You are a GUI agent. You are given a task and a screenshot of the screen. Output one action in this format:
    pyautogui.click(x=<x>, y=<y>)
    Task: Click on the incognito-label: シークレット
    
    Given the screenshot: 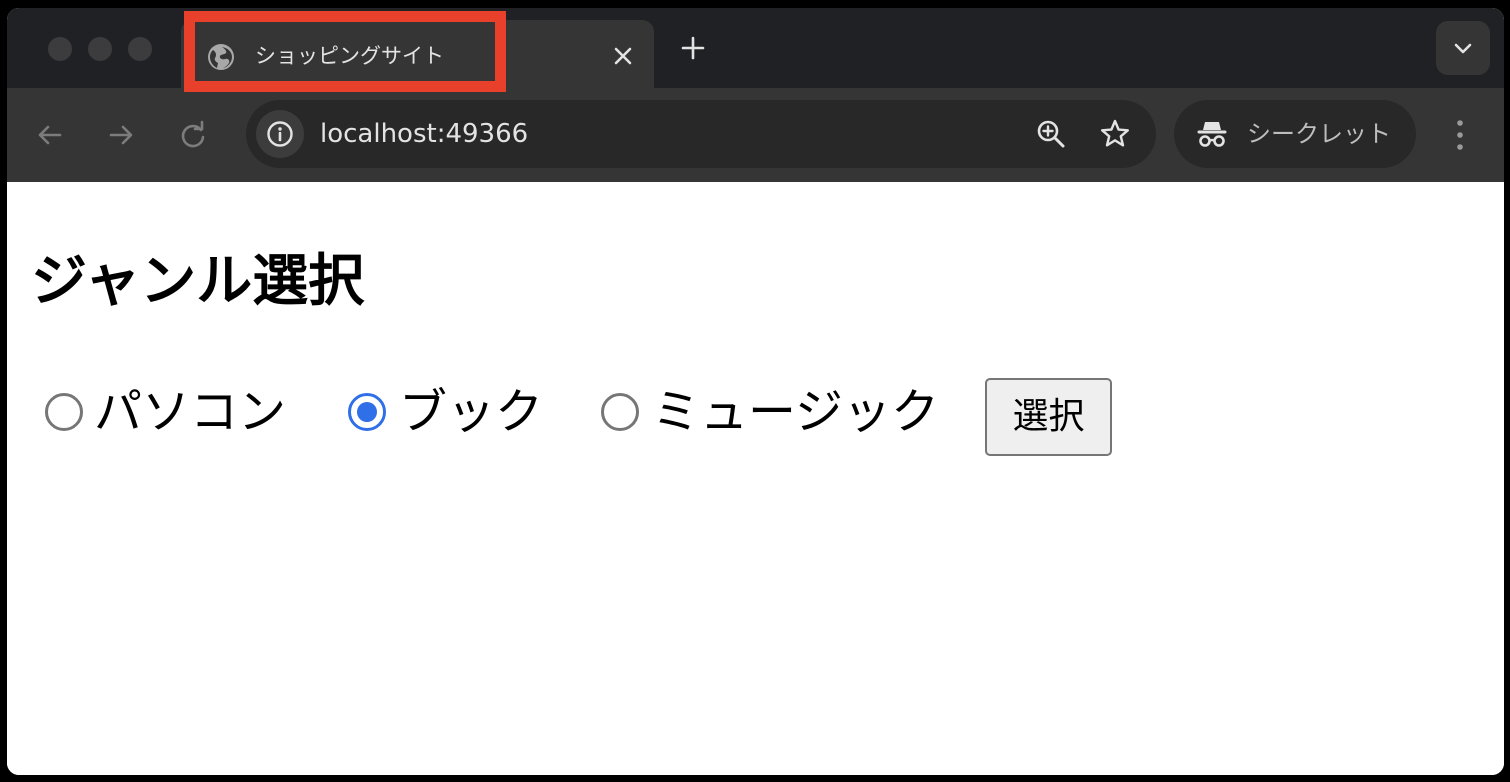 What is the action you would take?
    pyautogui.click(x=1319, y=134)
    